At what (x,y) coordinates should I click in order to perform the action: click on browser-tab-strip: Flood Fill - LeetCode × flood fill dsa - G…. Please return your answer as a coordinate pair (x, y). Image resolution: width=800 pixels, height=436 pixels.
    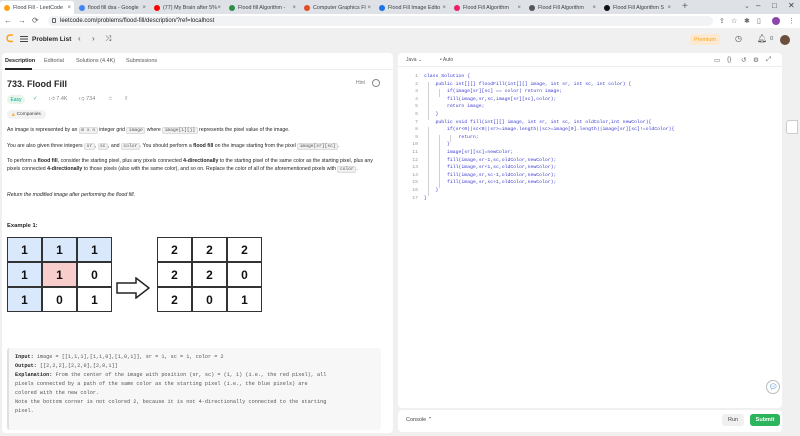
    Looking at the image, I should click on (400, 7).